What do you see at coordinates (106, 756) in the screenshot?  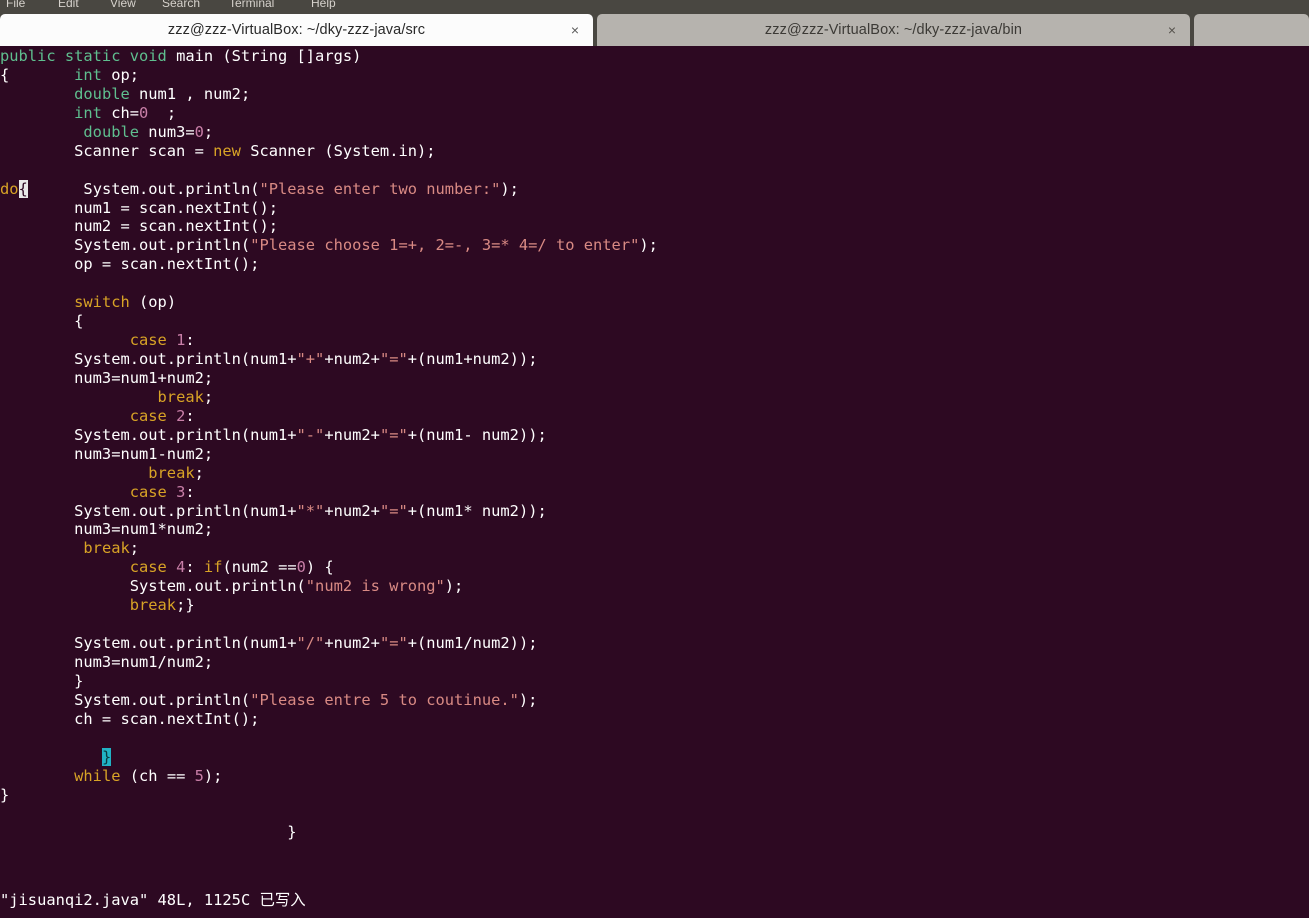 I see `matching-brace-highlight: }` at bounding box center [106, 756].